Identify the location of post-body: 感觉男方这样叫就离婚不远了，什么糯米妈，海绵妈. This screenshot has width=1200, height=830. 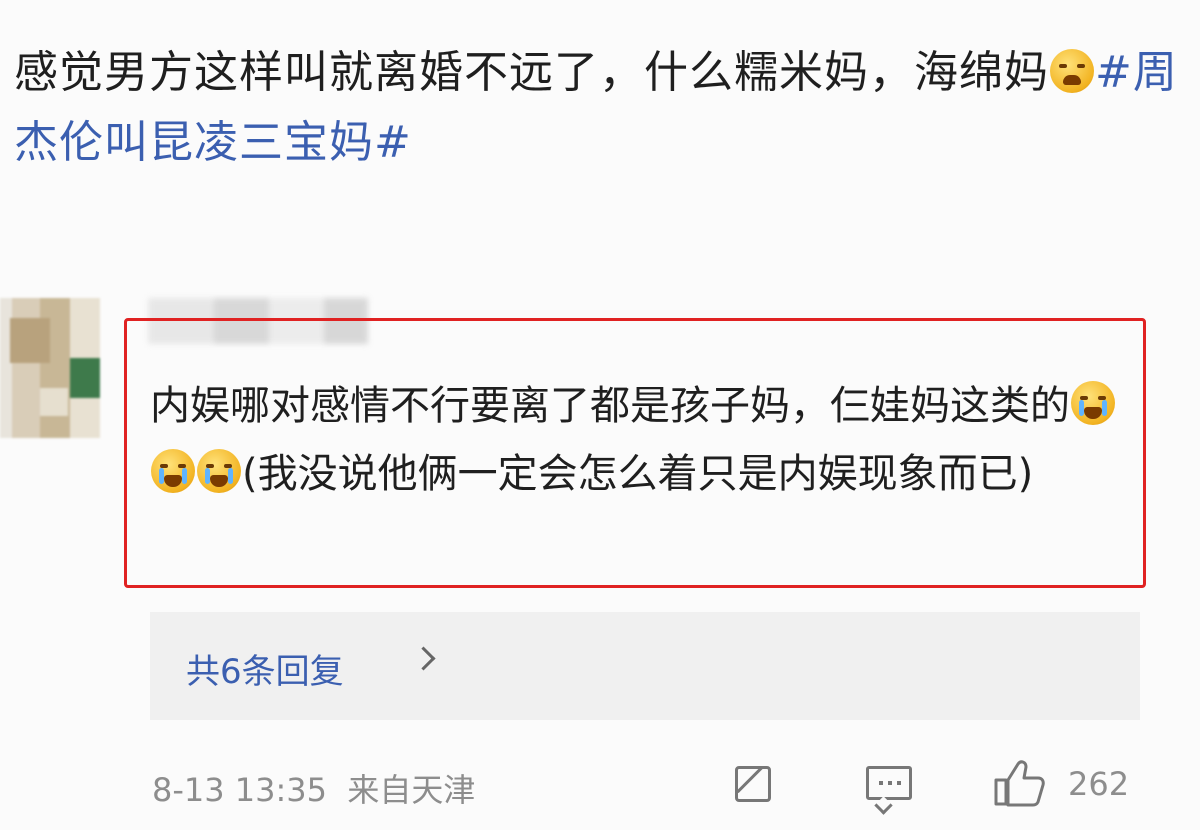
(531, 72).